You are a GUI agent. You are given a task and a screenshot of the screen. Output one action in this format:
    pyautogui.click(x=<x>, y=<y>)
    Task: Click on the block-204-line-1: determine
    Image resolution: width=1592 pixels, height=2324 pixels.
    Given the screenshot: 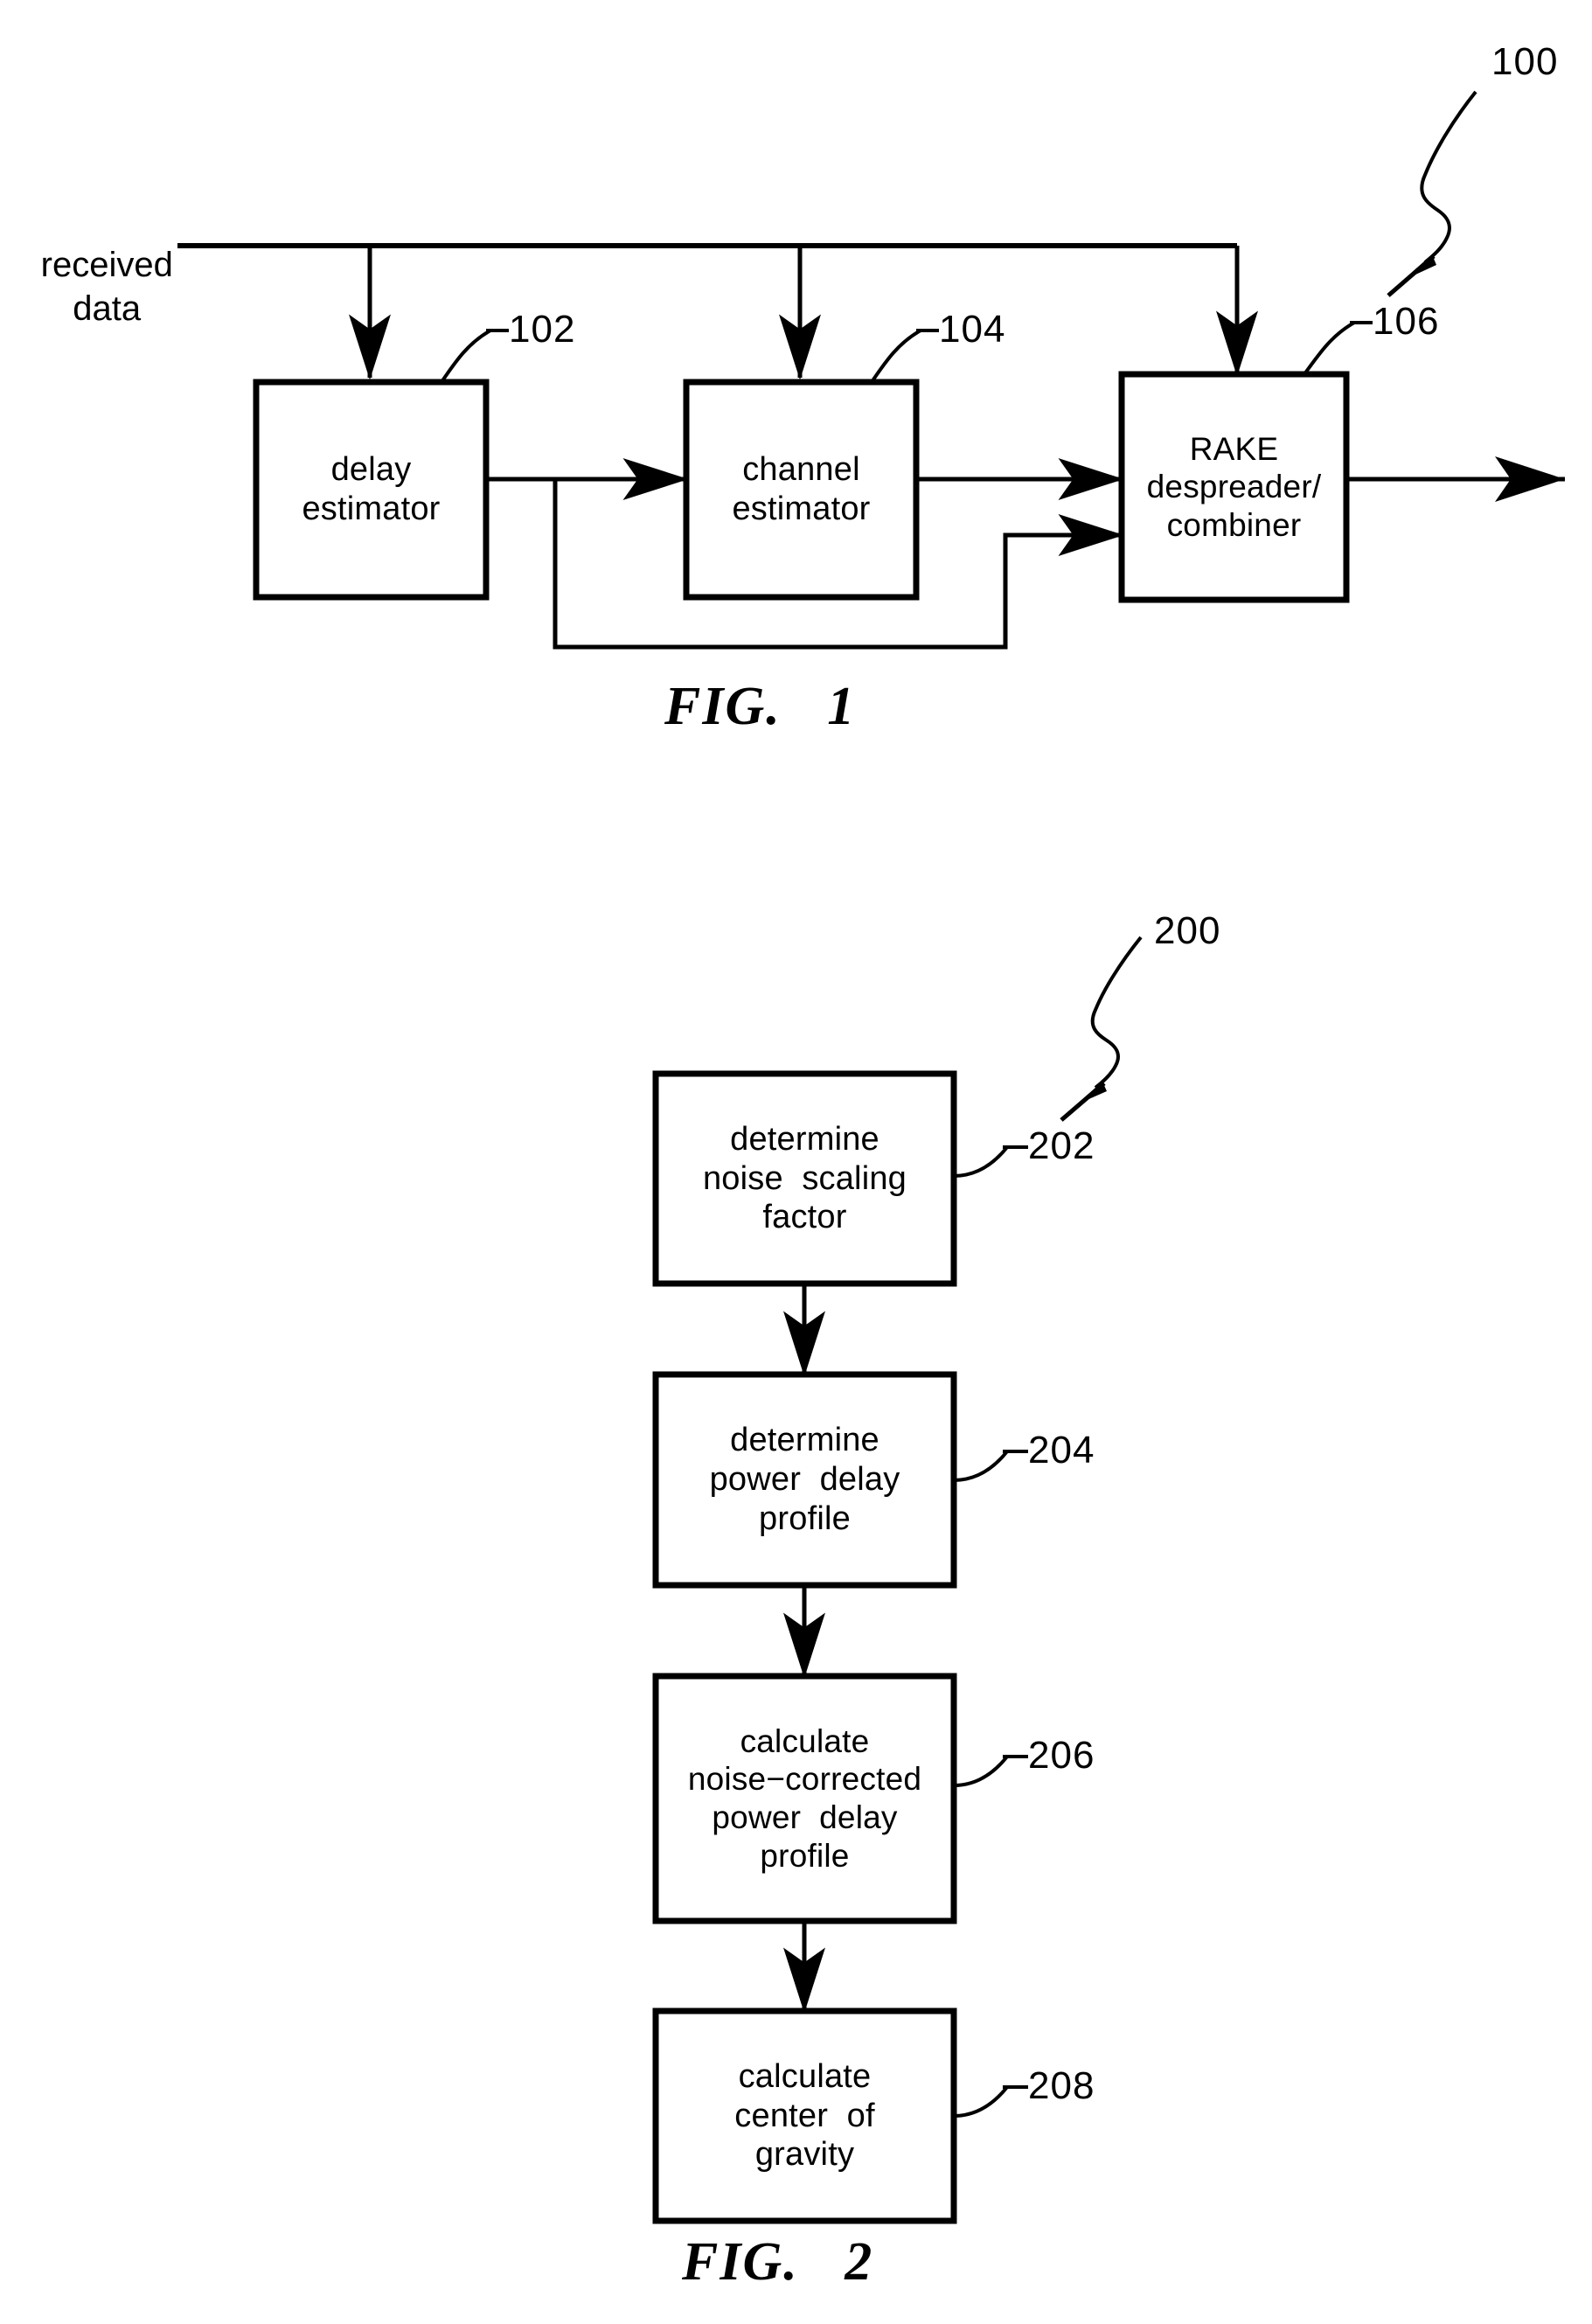 What is the action you would take?
    pyautogui.click(x=805, y=1440)
    